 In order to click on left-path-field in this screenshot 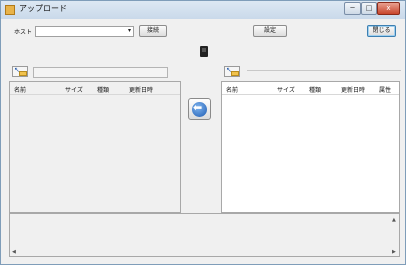, I will do `click(100, 72)`.